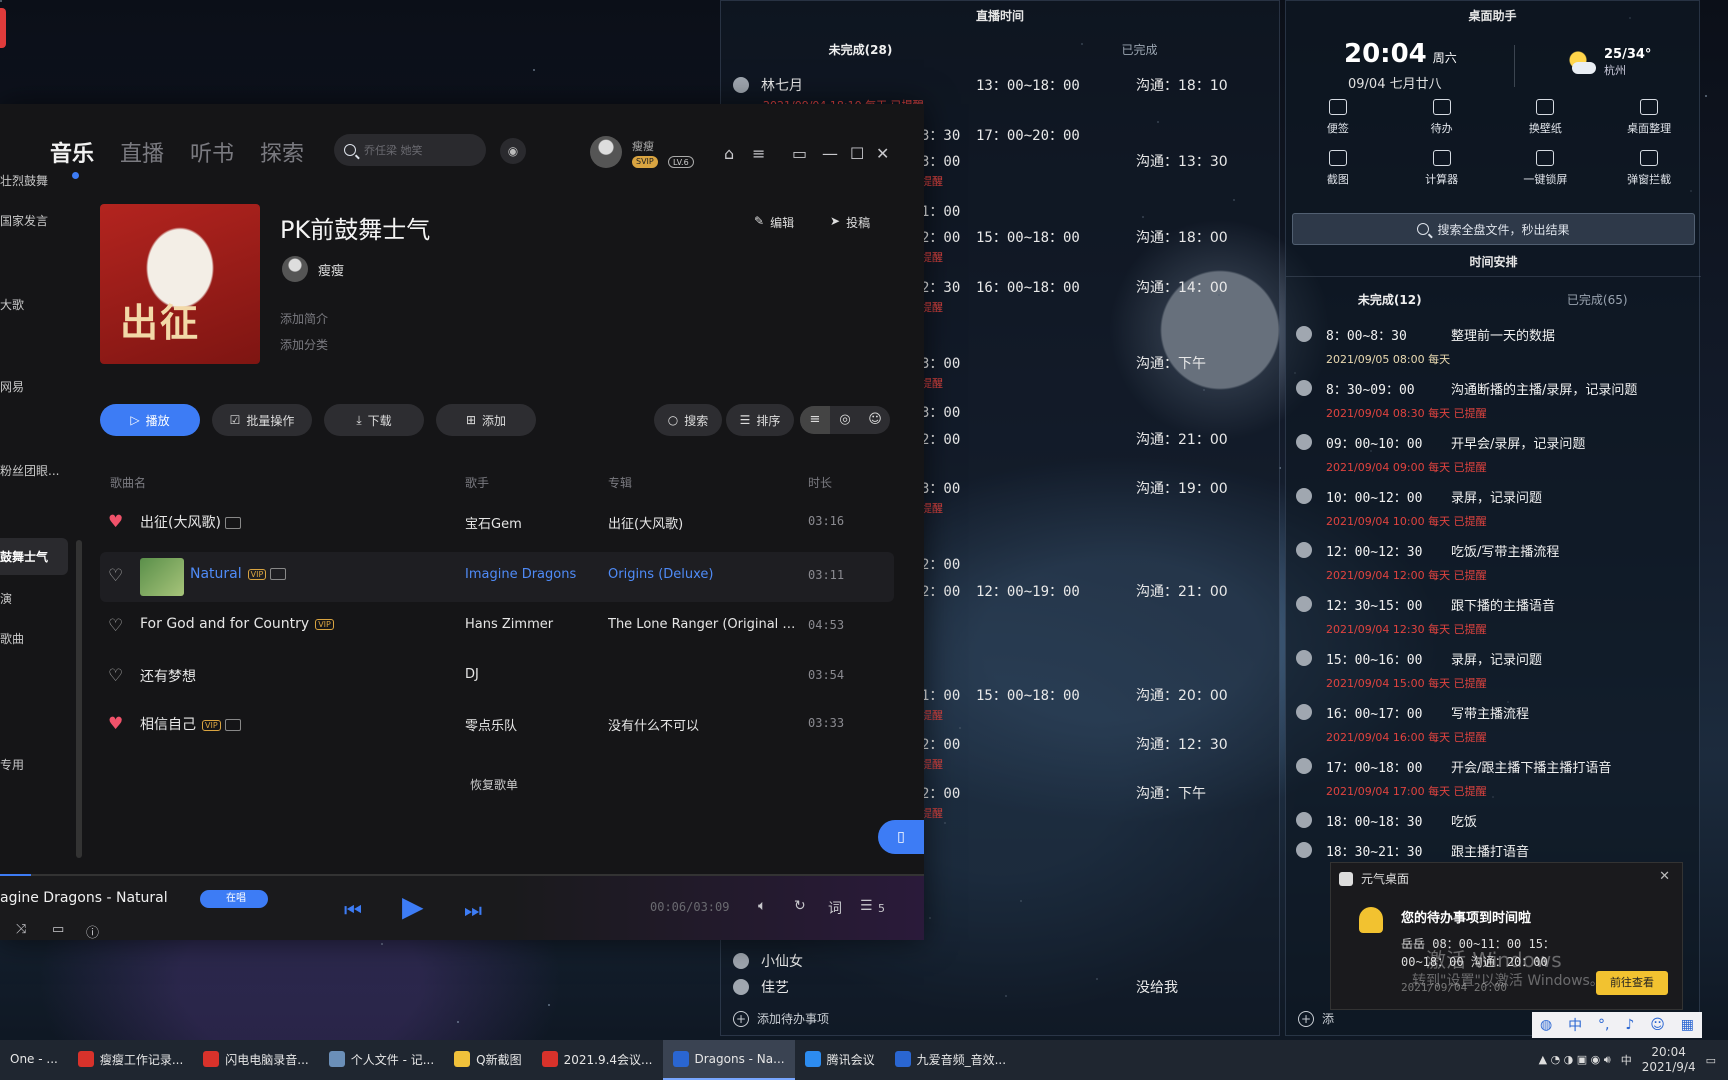 The height and width of the screenshot is (1080, 1728). I want to click on track-singer: Hans Zimmer, so click(509, 624).